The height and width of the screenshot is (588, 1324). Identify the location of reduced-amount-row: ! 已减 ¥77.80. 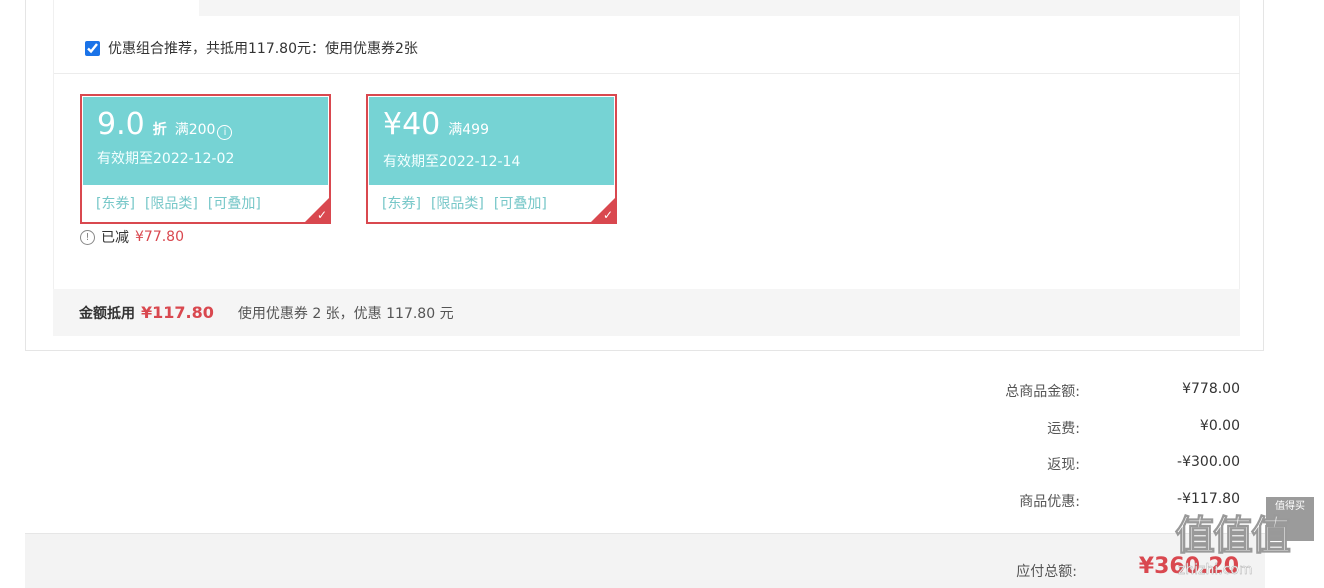
(132, 237).